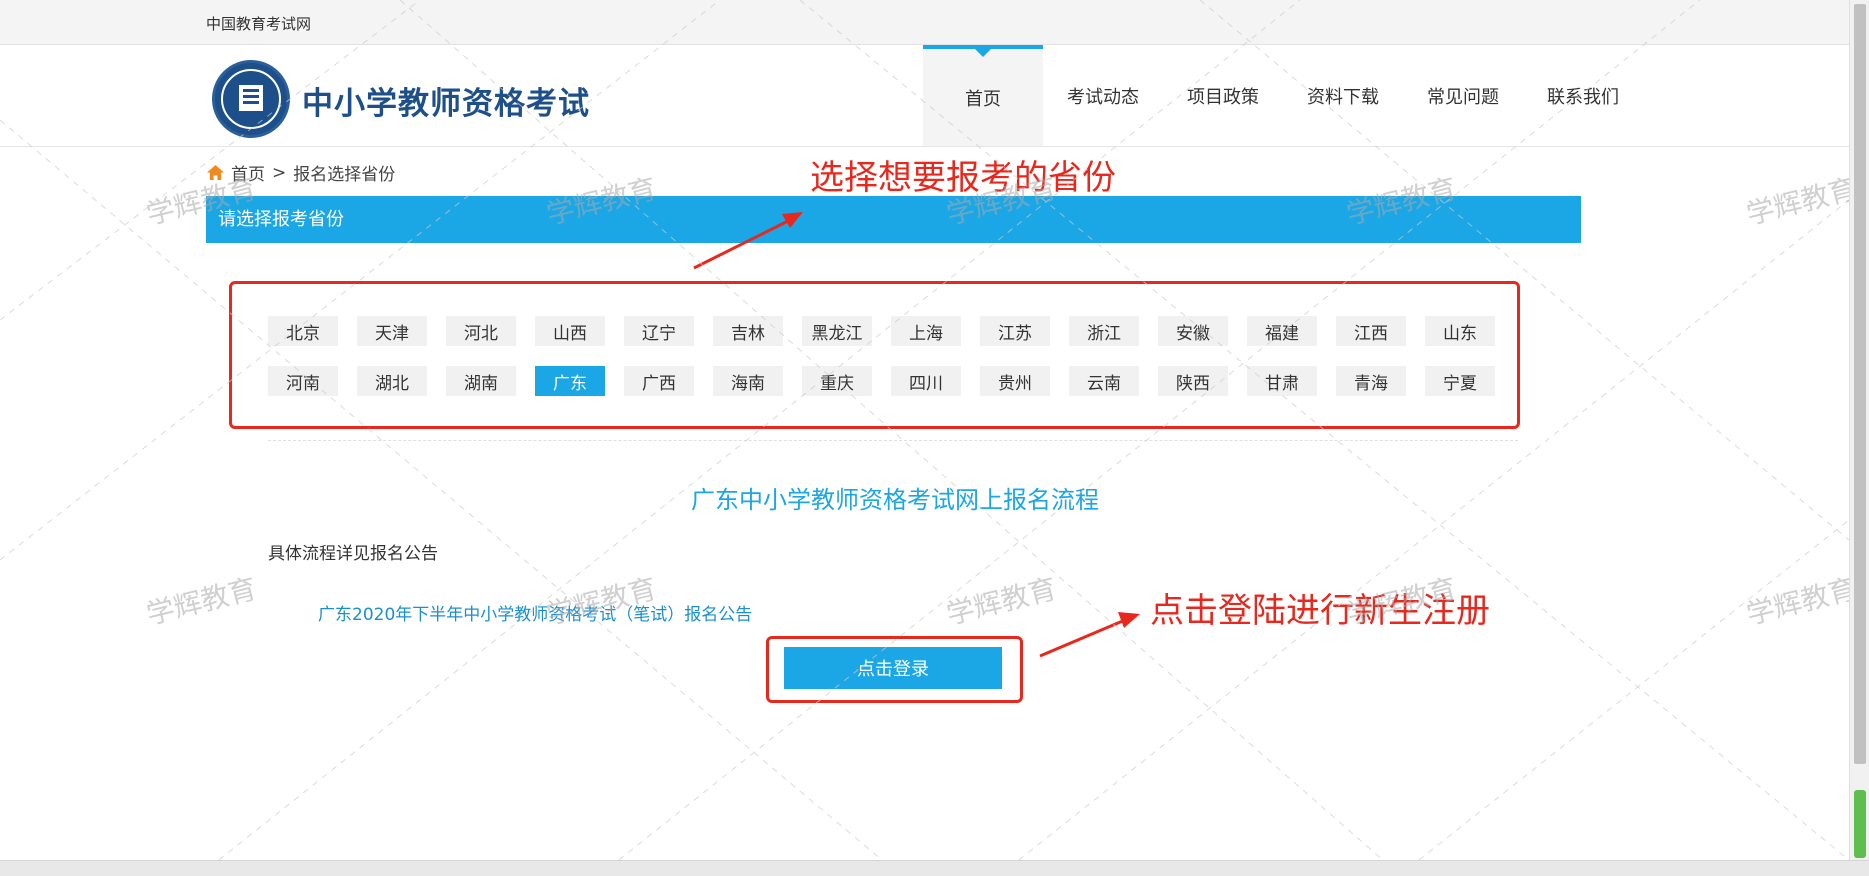  What do you see at coordinates (1089, 635) in the screenshot?
I see `arrow-to-login-annotation` at bounding box center [1089, 635].